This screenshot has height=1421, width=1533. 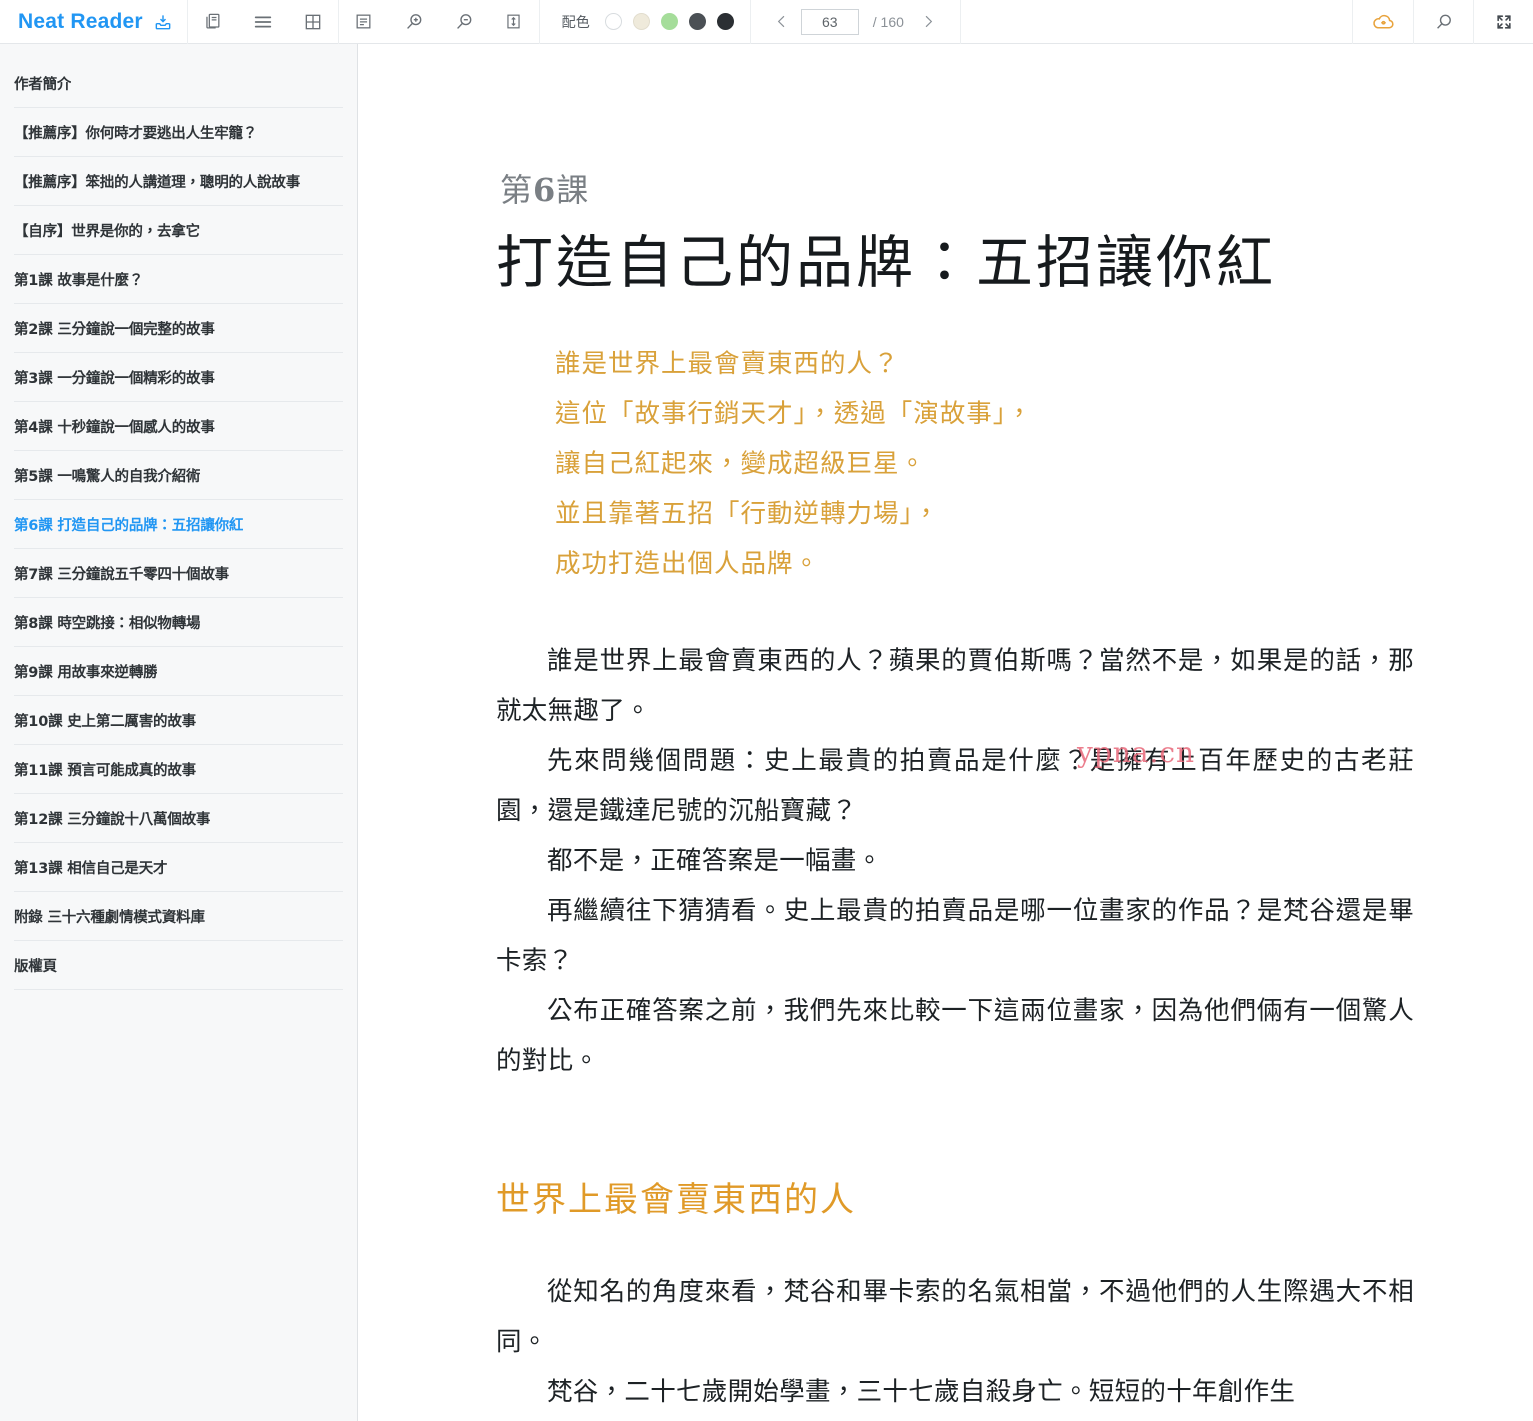 I want to click on toc-item-label: 【推薦序】笨拙的人講道理，聰明的人說故事, so click(x=157, y=183).